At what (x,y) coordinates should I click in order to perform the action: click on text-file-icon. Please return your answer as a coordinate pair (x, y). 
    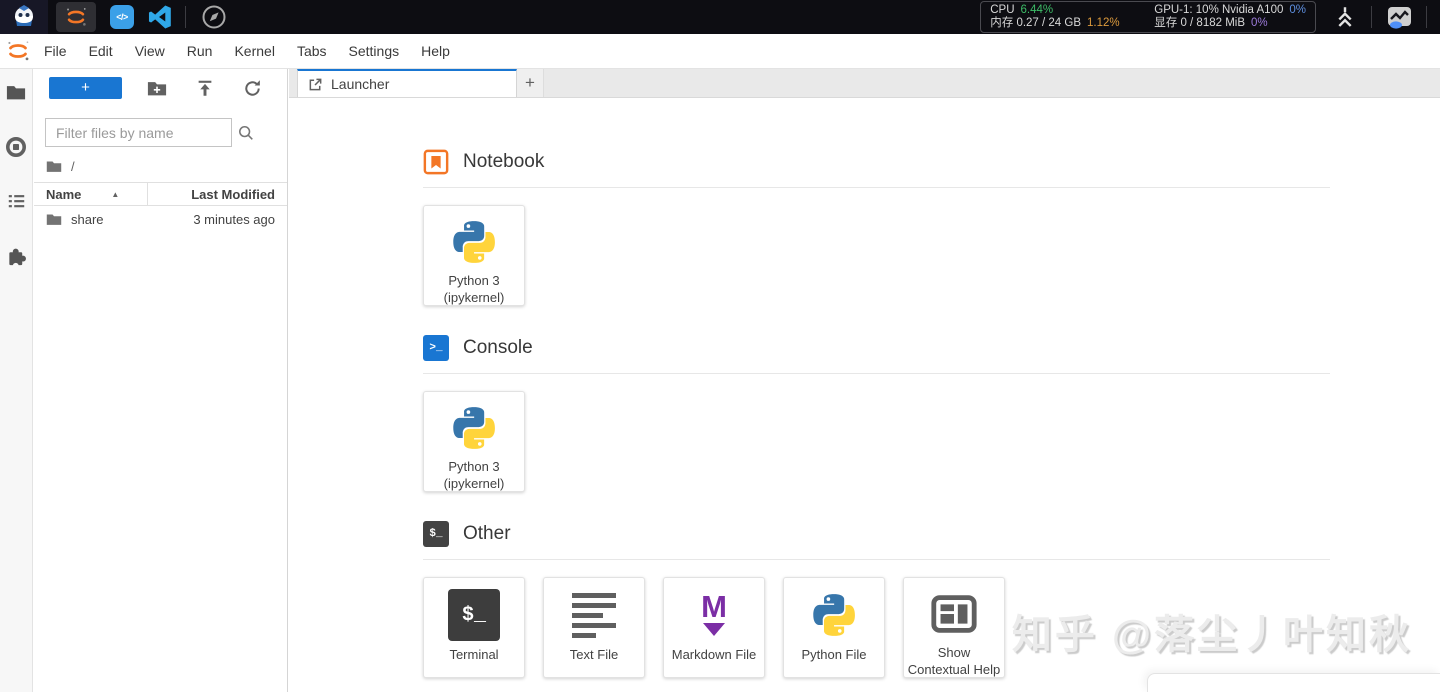
    Looking at the image, I should click on (594, 615).